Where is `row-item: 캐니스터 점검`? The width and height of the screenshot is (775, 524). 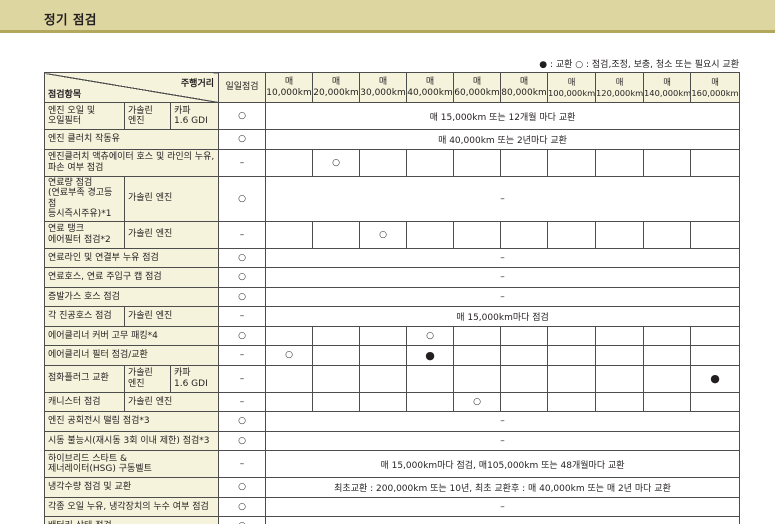
row-item: 캐니스터 점검 is located at coordinates (84, 401).